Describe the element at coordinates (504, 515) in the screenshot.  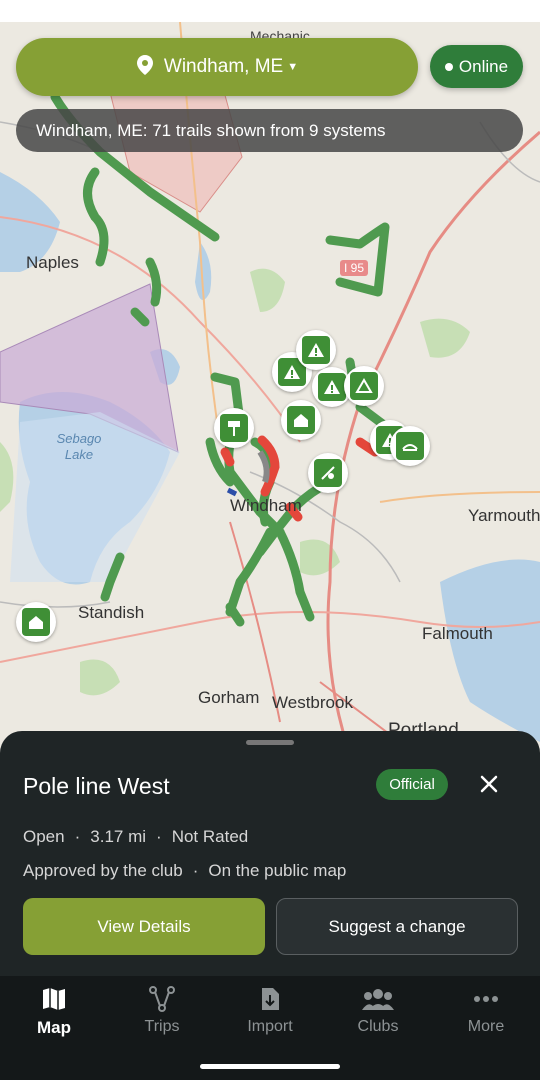
I see `map-label-yarmouth: Yarmouth` at that location.